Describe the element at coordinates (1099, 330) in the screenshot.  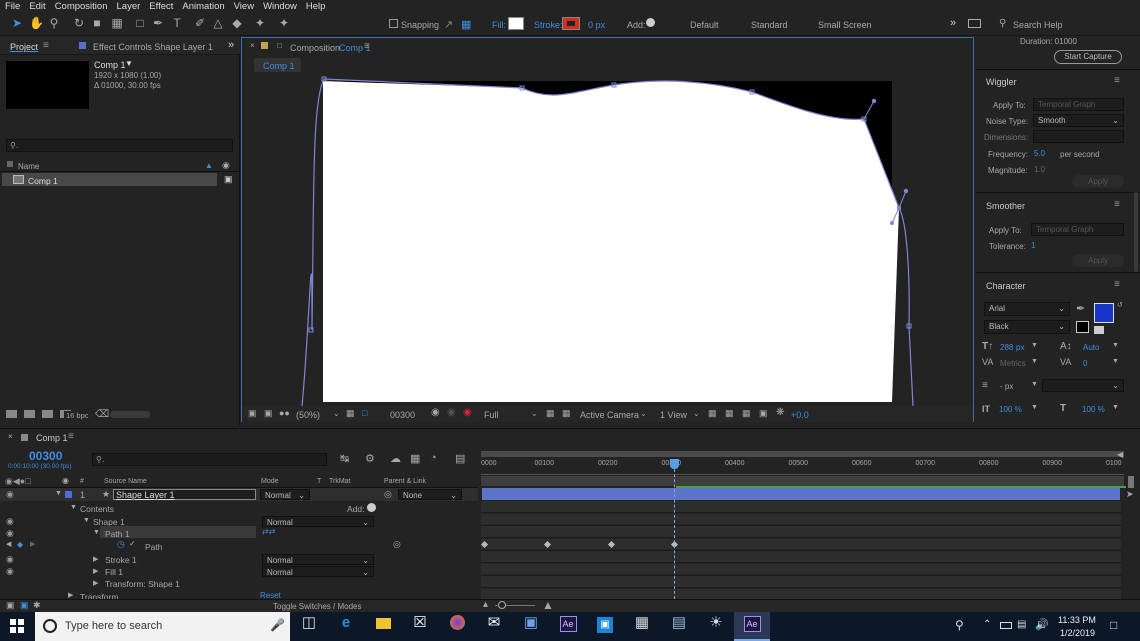
I see `fill-over-stroke-icon` at that location.